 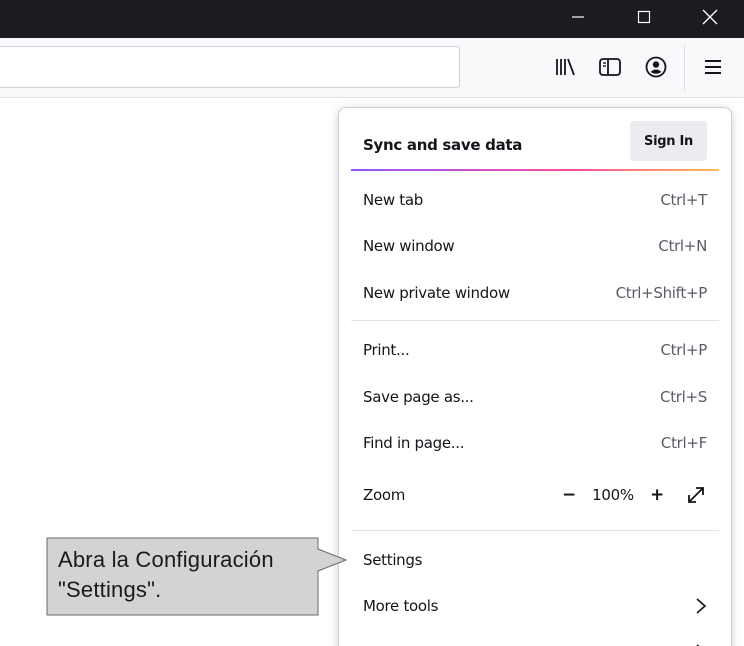 I want to click on callout-line-2: "Settings"., so click(x=110, y=589).